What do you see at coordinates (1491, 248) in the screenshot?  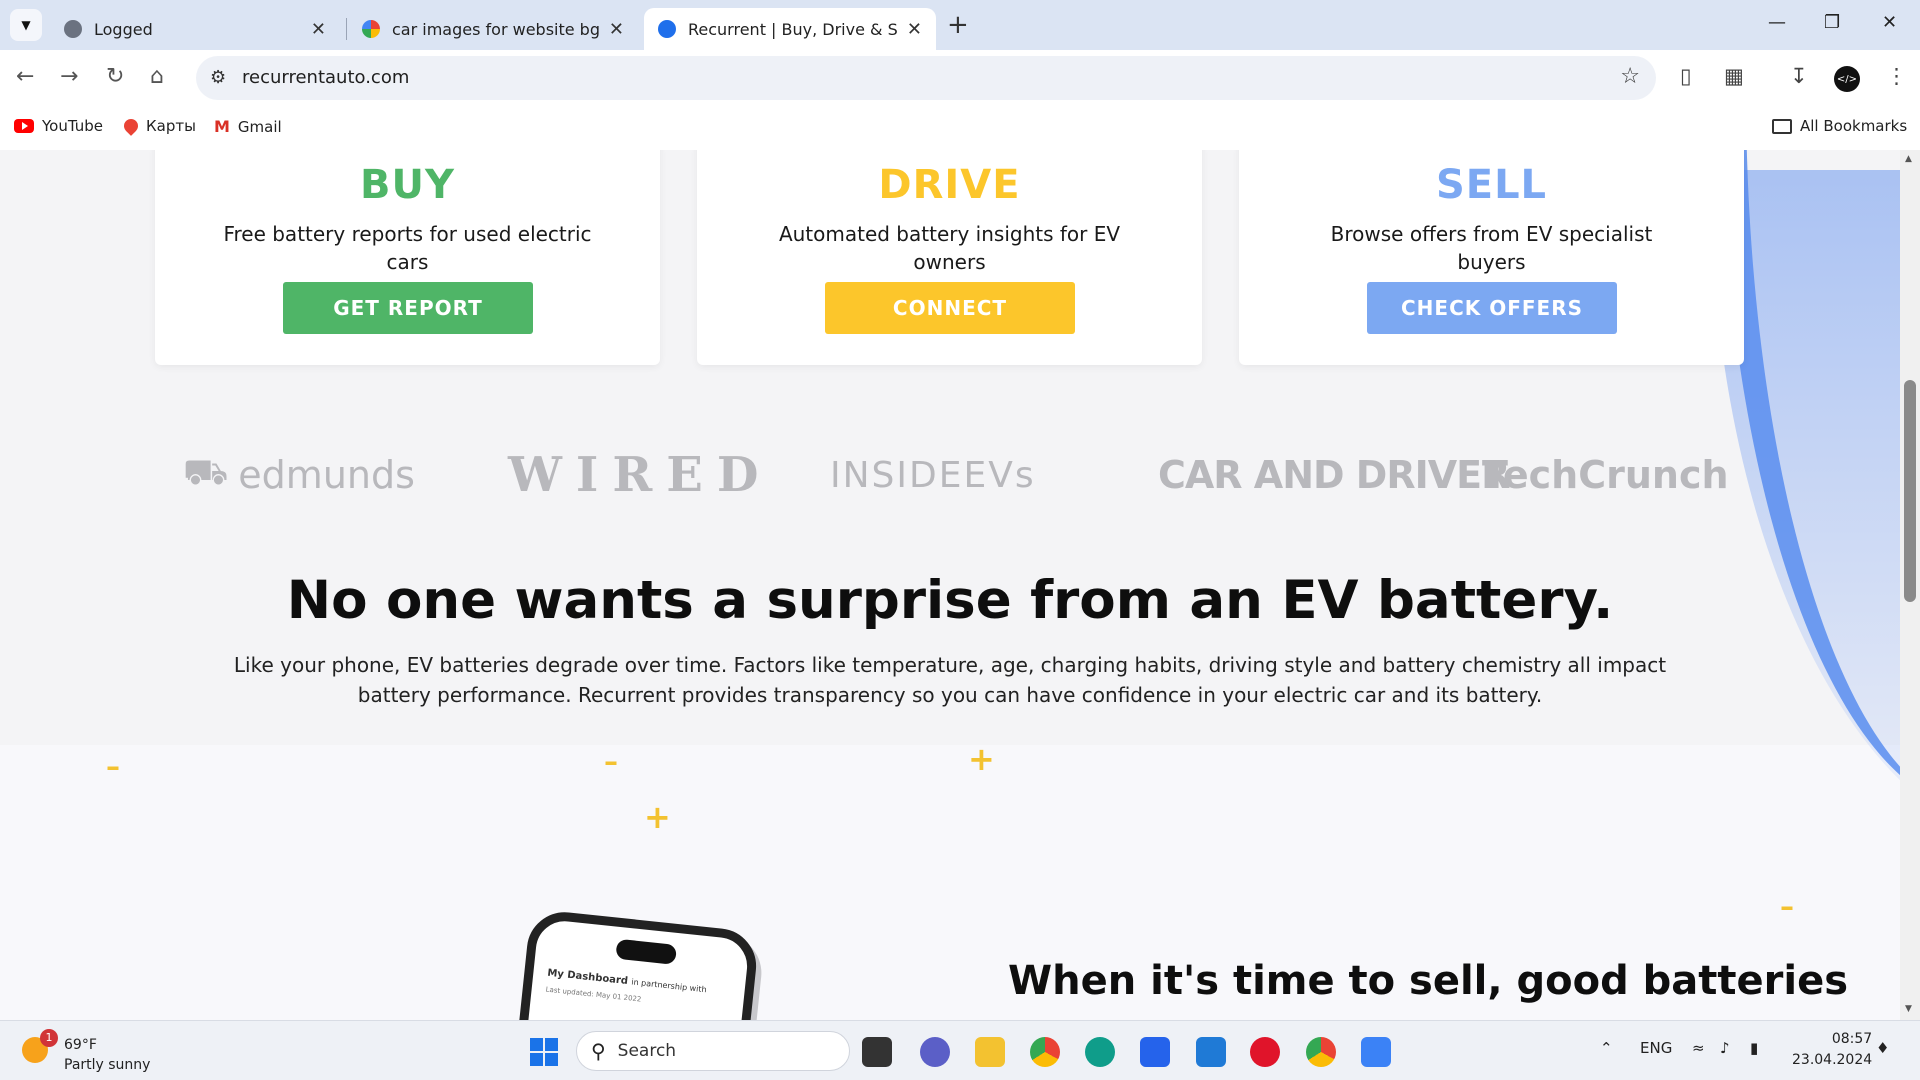 I see `sell-description: Browse offers from EV specialist buyers` at bounding box center [1491, 248].